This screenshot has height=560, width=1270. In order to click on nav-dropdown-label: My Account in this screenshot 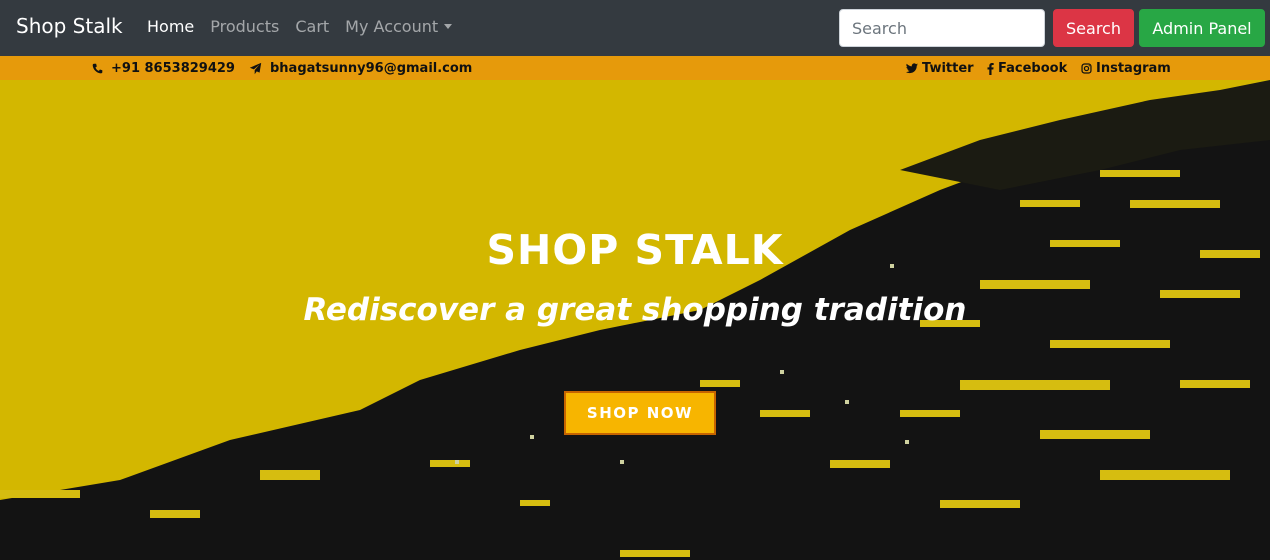, I will do `click(392, 26)`.